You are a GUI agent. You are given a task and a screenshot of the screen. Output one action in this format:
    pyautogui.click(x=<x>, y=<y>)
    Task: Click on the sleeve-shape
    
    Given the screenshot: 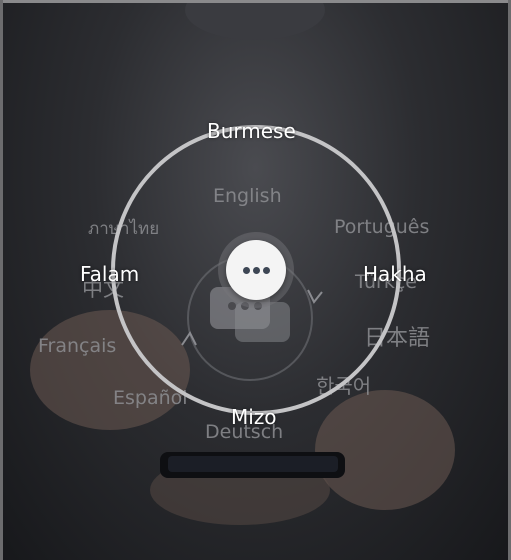 What is the action you would take?
    pyautogui.click(x=255, y=20)
    